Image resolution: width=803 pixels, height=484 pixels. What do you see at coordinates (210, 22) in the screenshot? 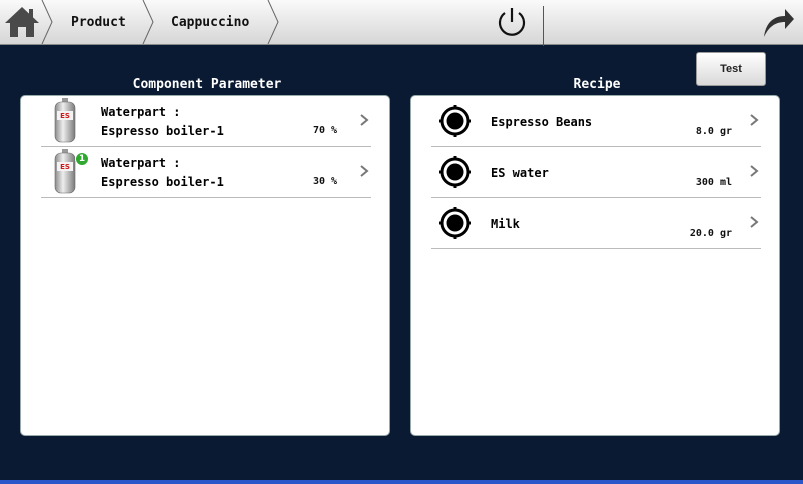
I see `breadcrumb-cappuccino: Cappuccino` at bounding box center [210, 22].